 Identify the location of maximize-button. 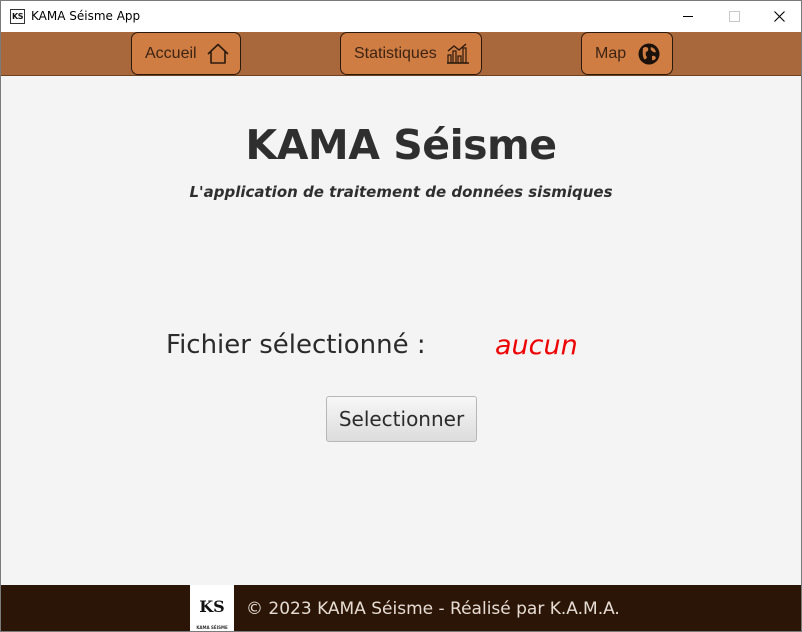
(734, 16).